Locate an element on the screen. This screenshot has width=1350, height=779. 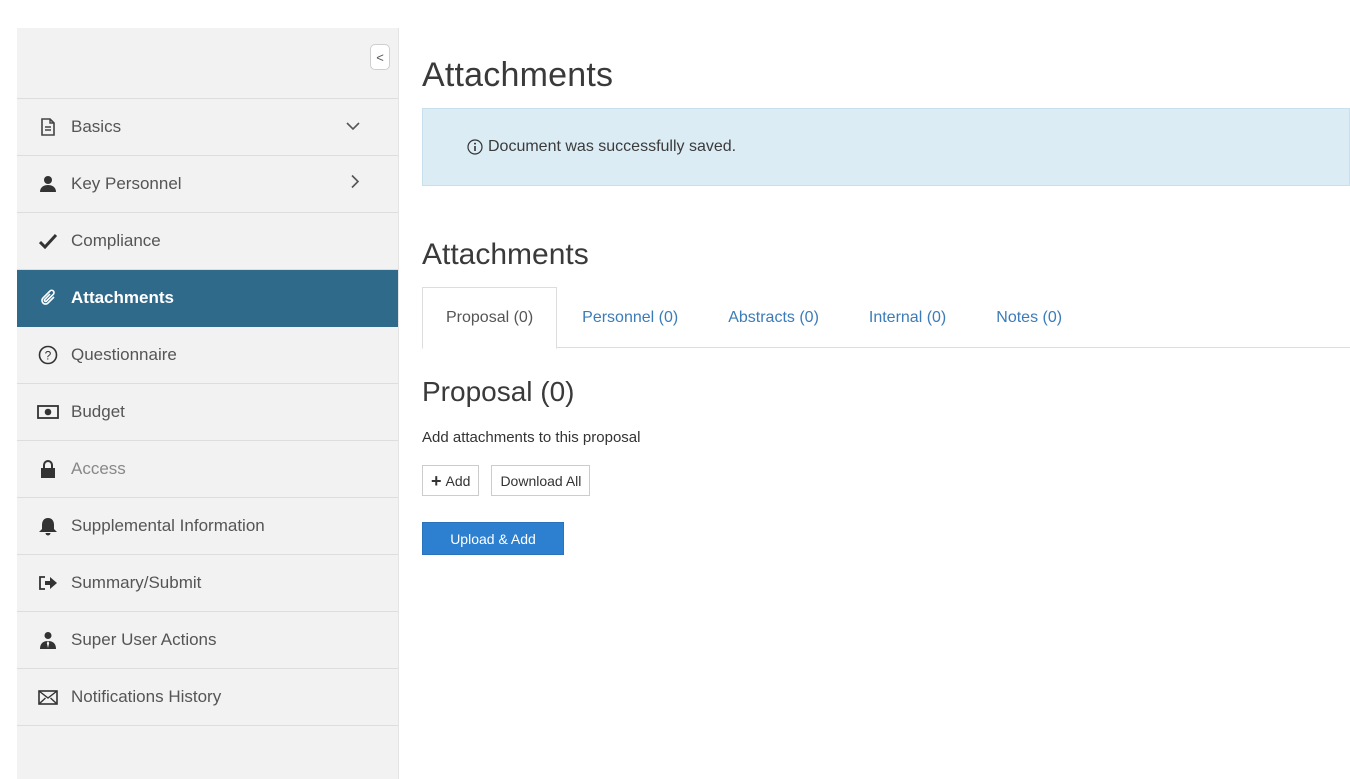
sidebar-collapse-button: < is located at coordinates (380, 57).